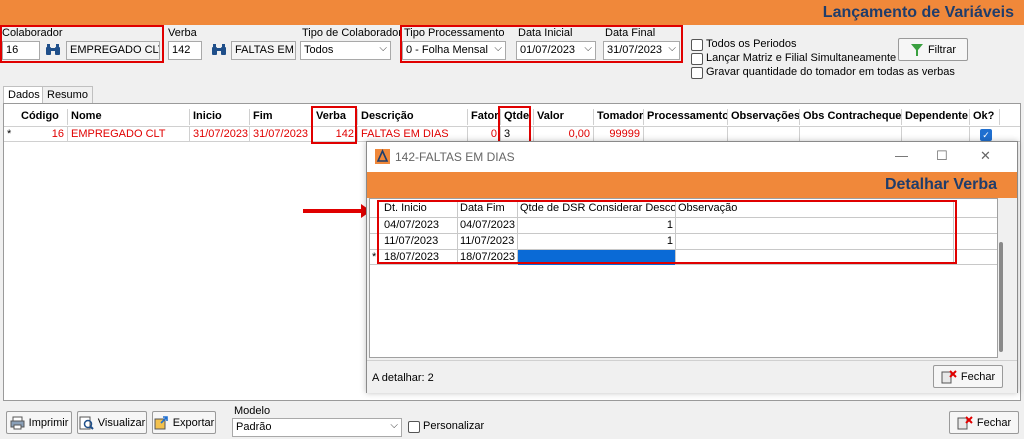  I want to click on col-tomador: Tomador, so click(619, 117).